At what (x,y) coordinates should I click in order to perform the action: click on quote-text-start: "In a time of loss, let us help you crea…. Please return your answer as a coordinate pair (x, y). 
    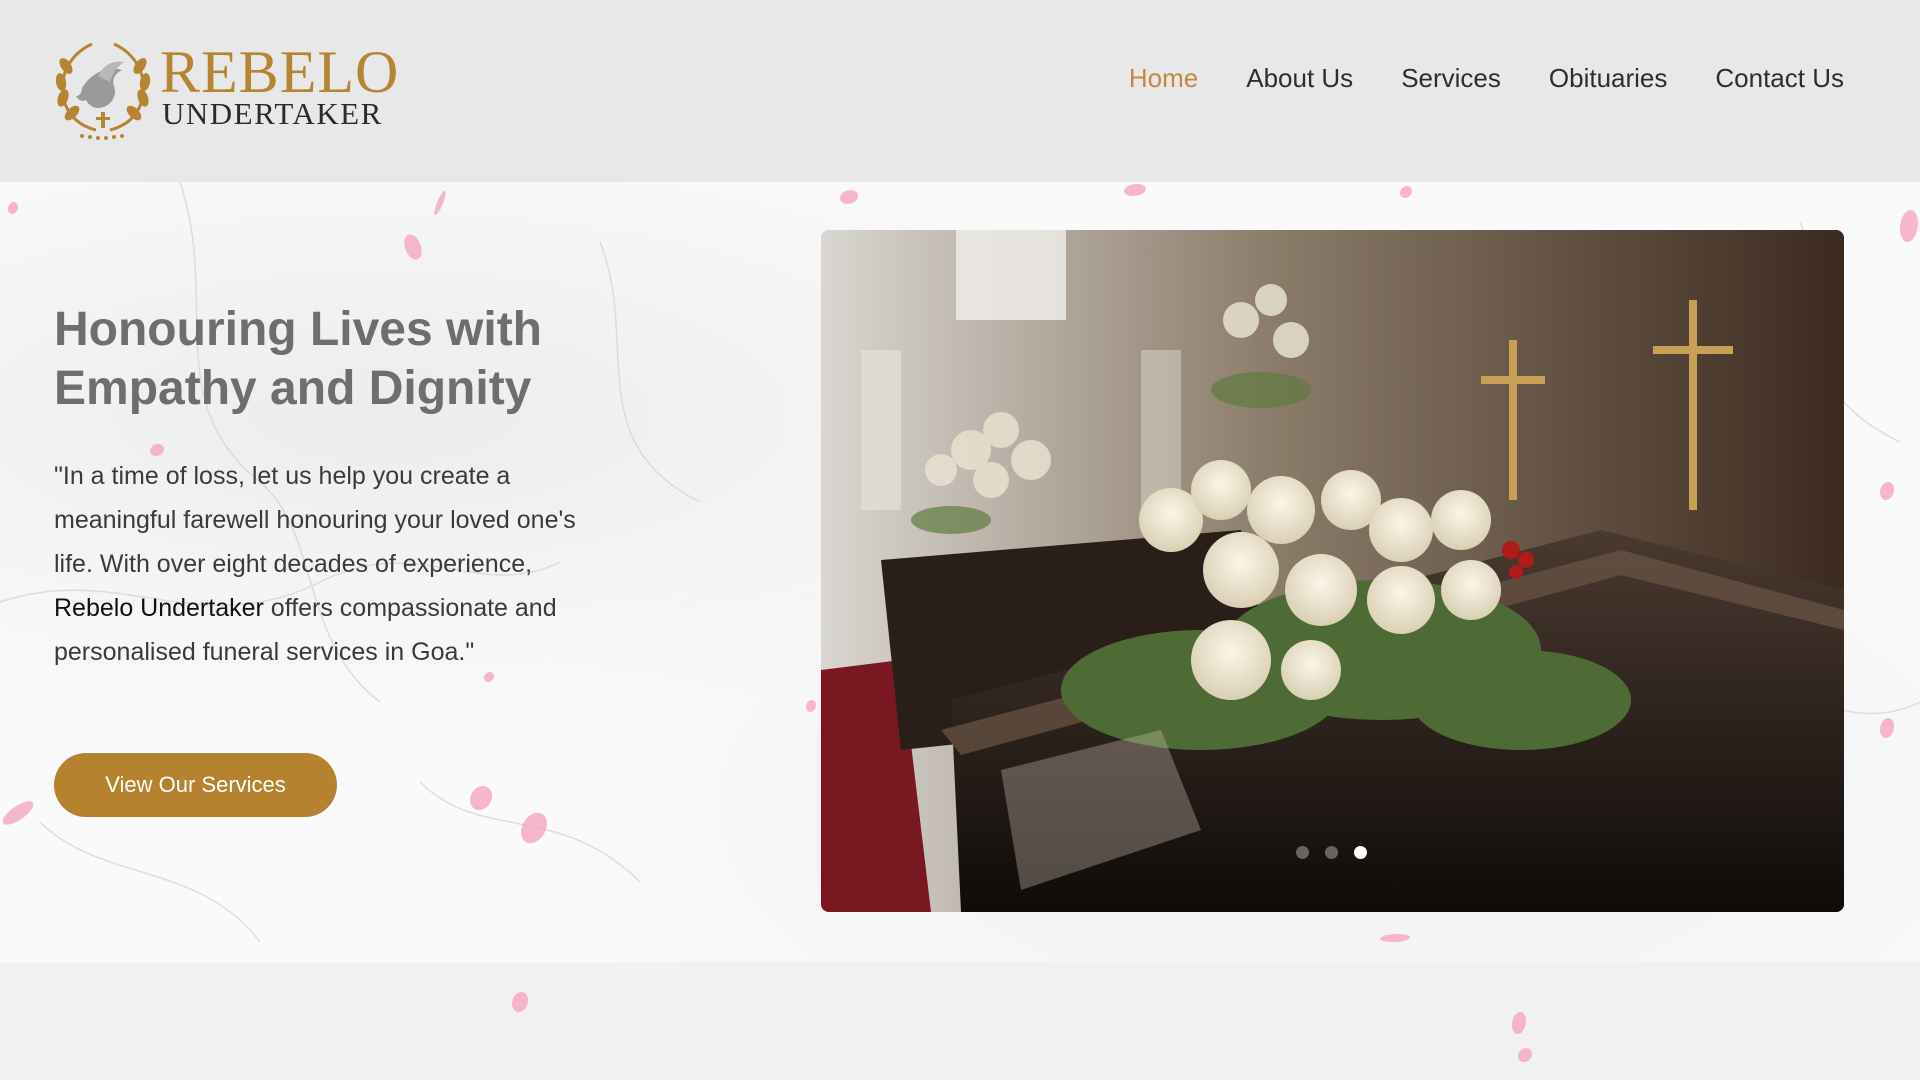
    Looking at the image, I should click on (315, 520).